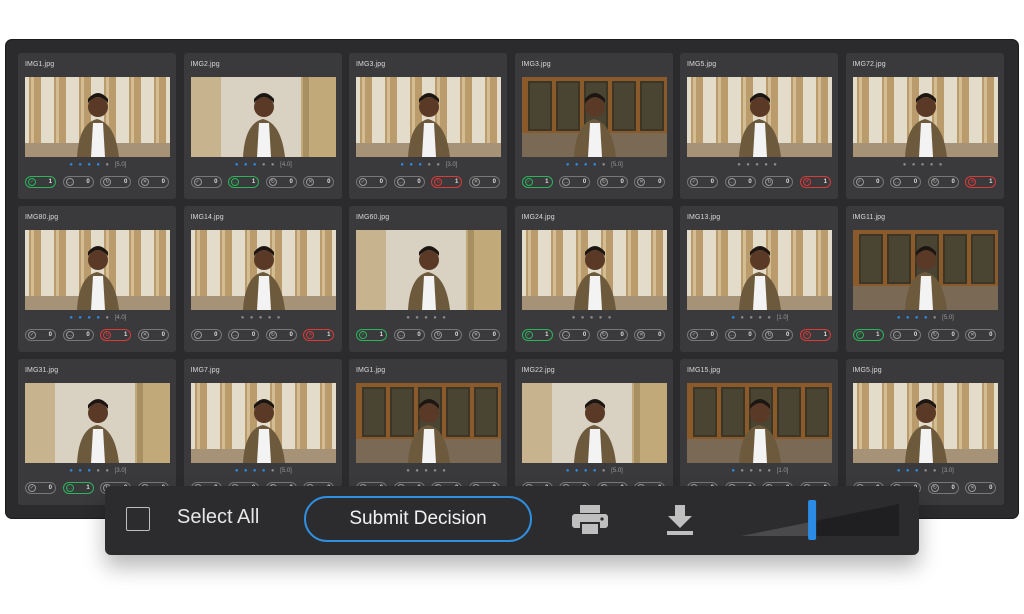  I want to click on photo-card: IMG15.jpg●●●●●[1.0]✓0…0↻0✕0, so click(759, 432).